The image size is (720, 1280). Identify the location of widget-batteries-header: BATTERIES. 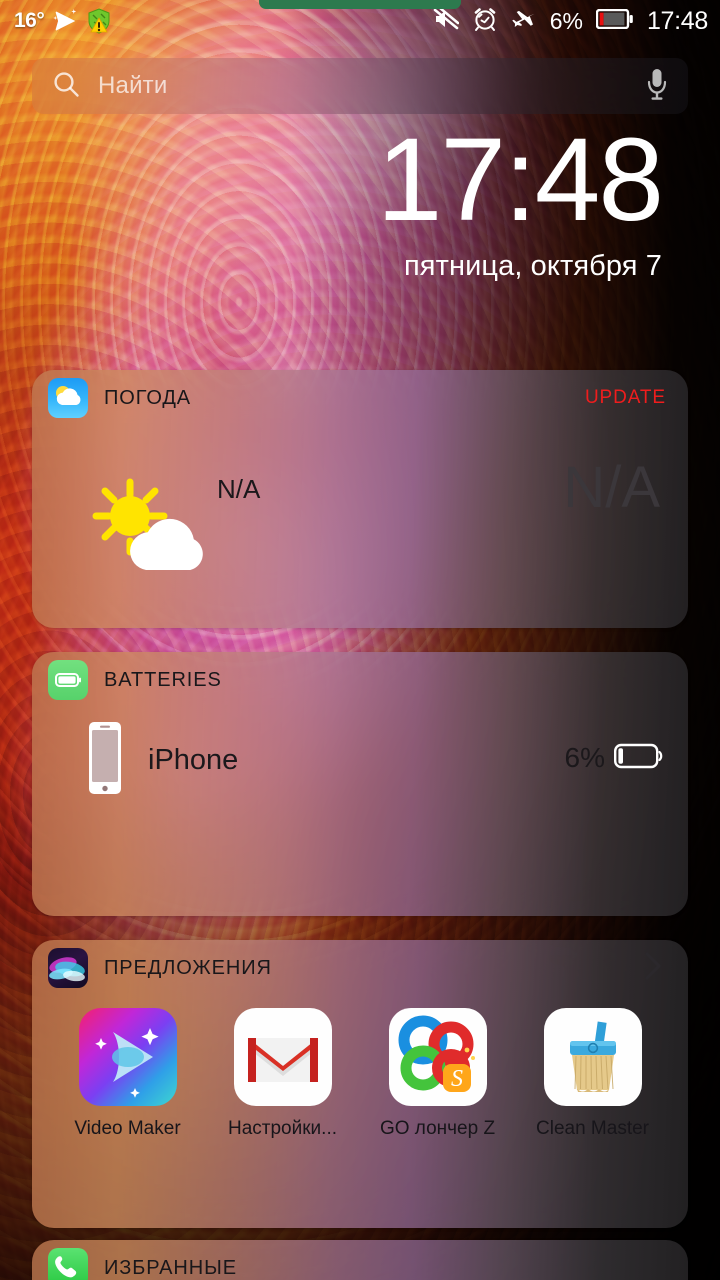
(360, 680).